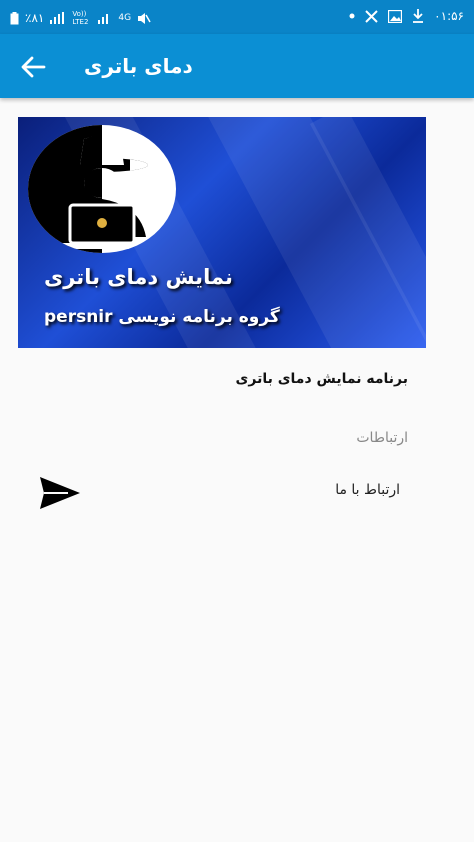 The image size is (474, 842). I want to click on battery-percent: ٪۸۱, so click(35, 18).